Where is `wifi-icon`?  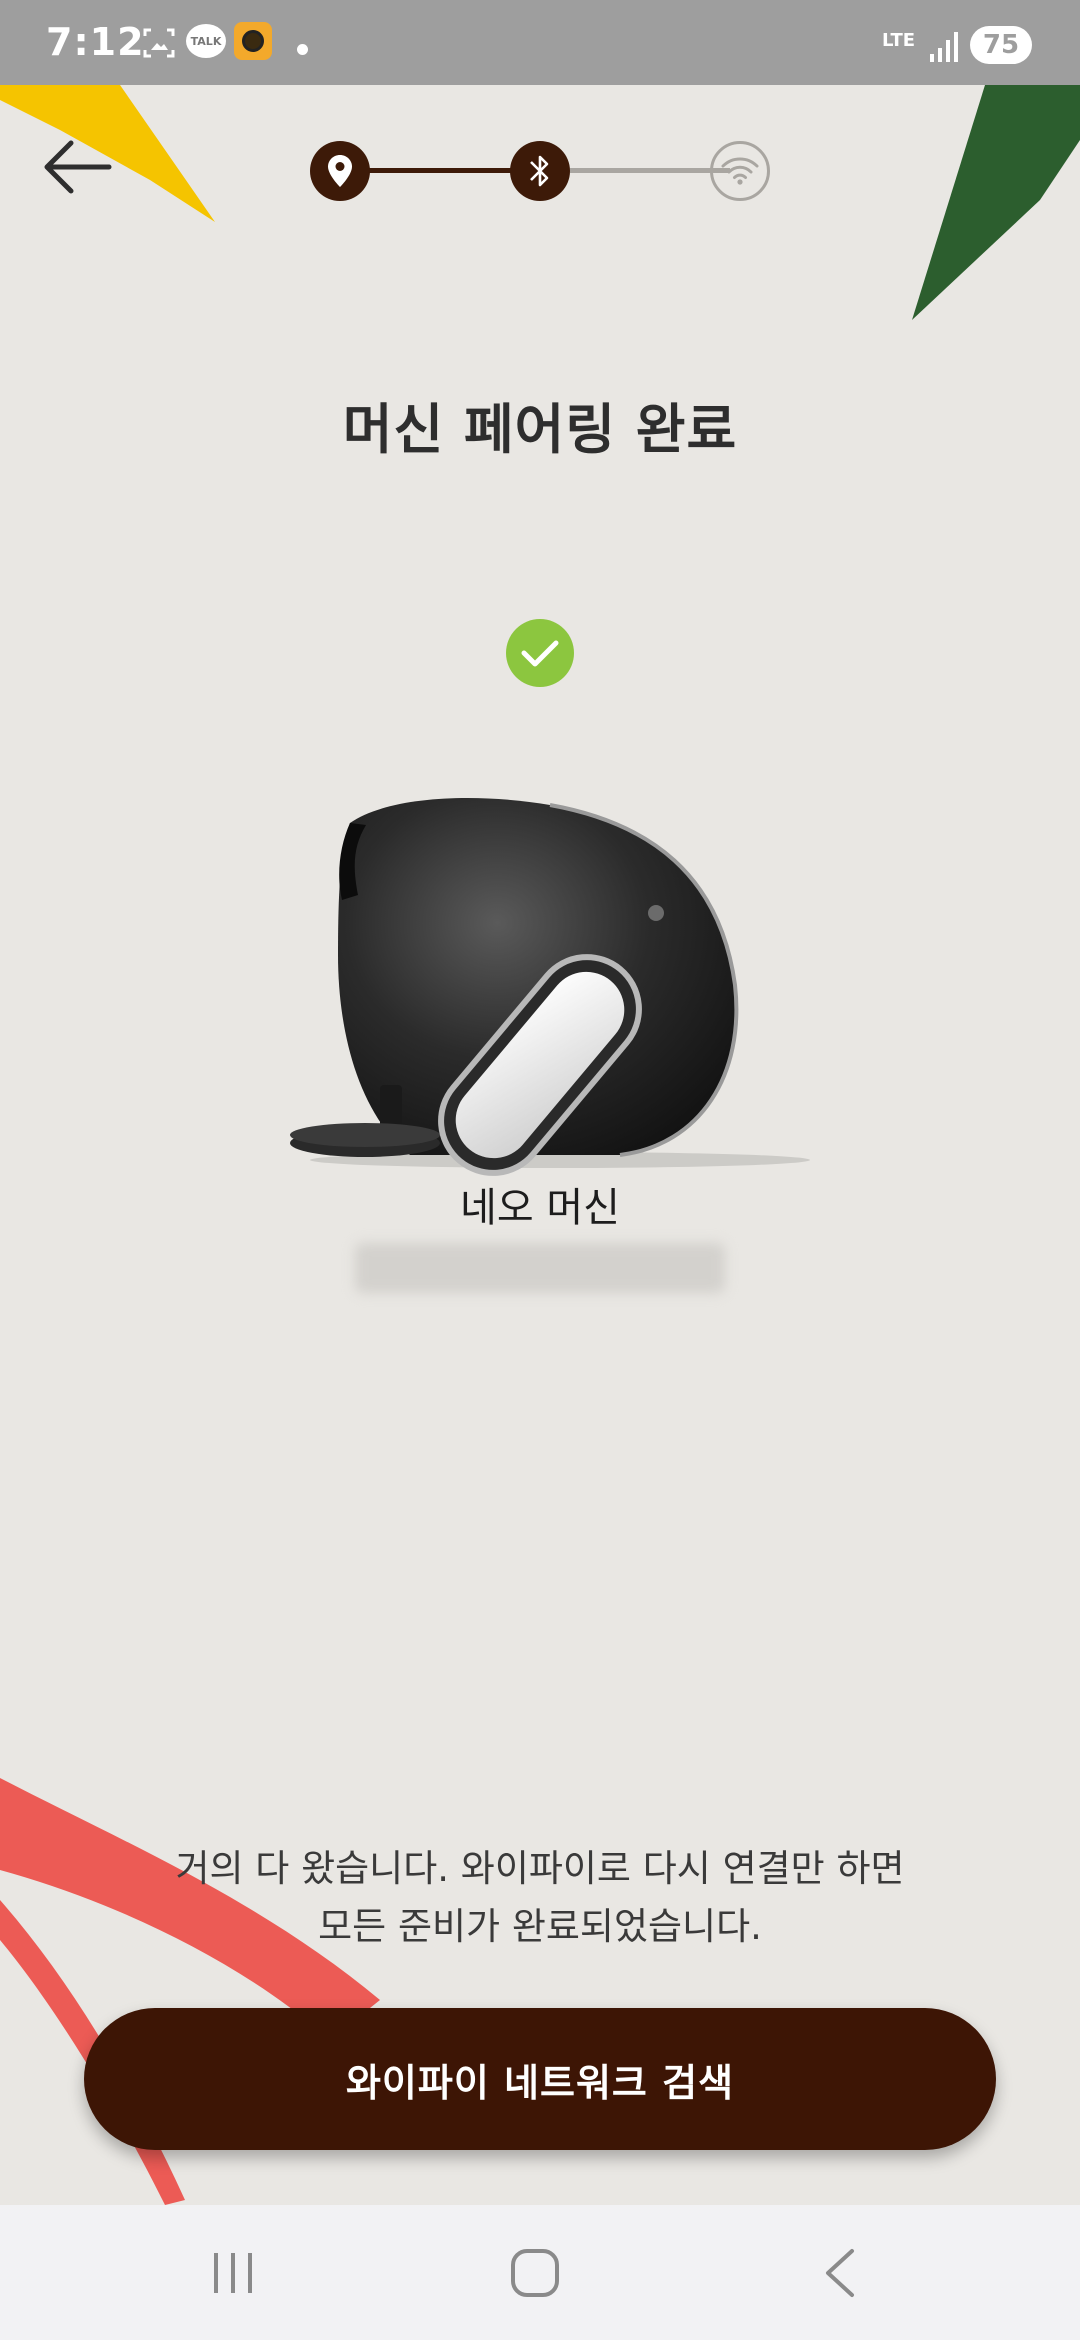
wifi-icon is located at coordinates (740, 171).